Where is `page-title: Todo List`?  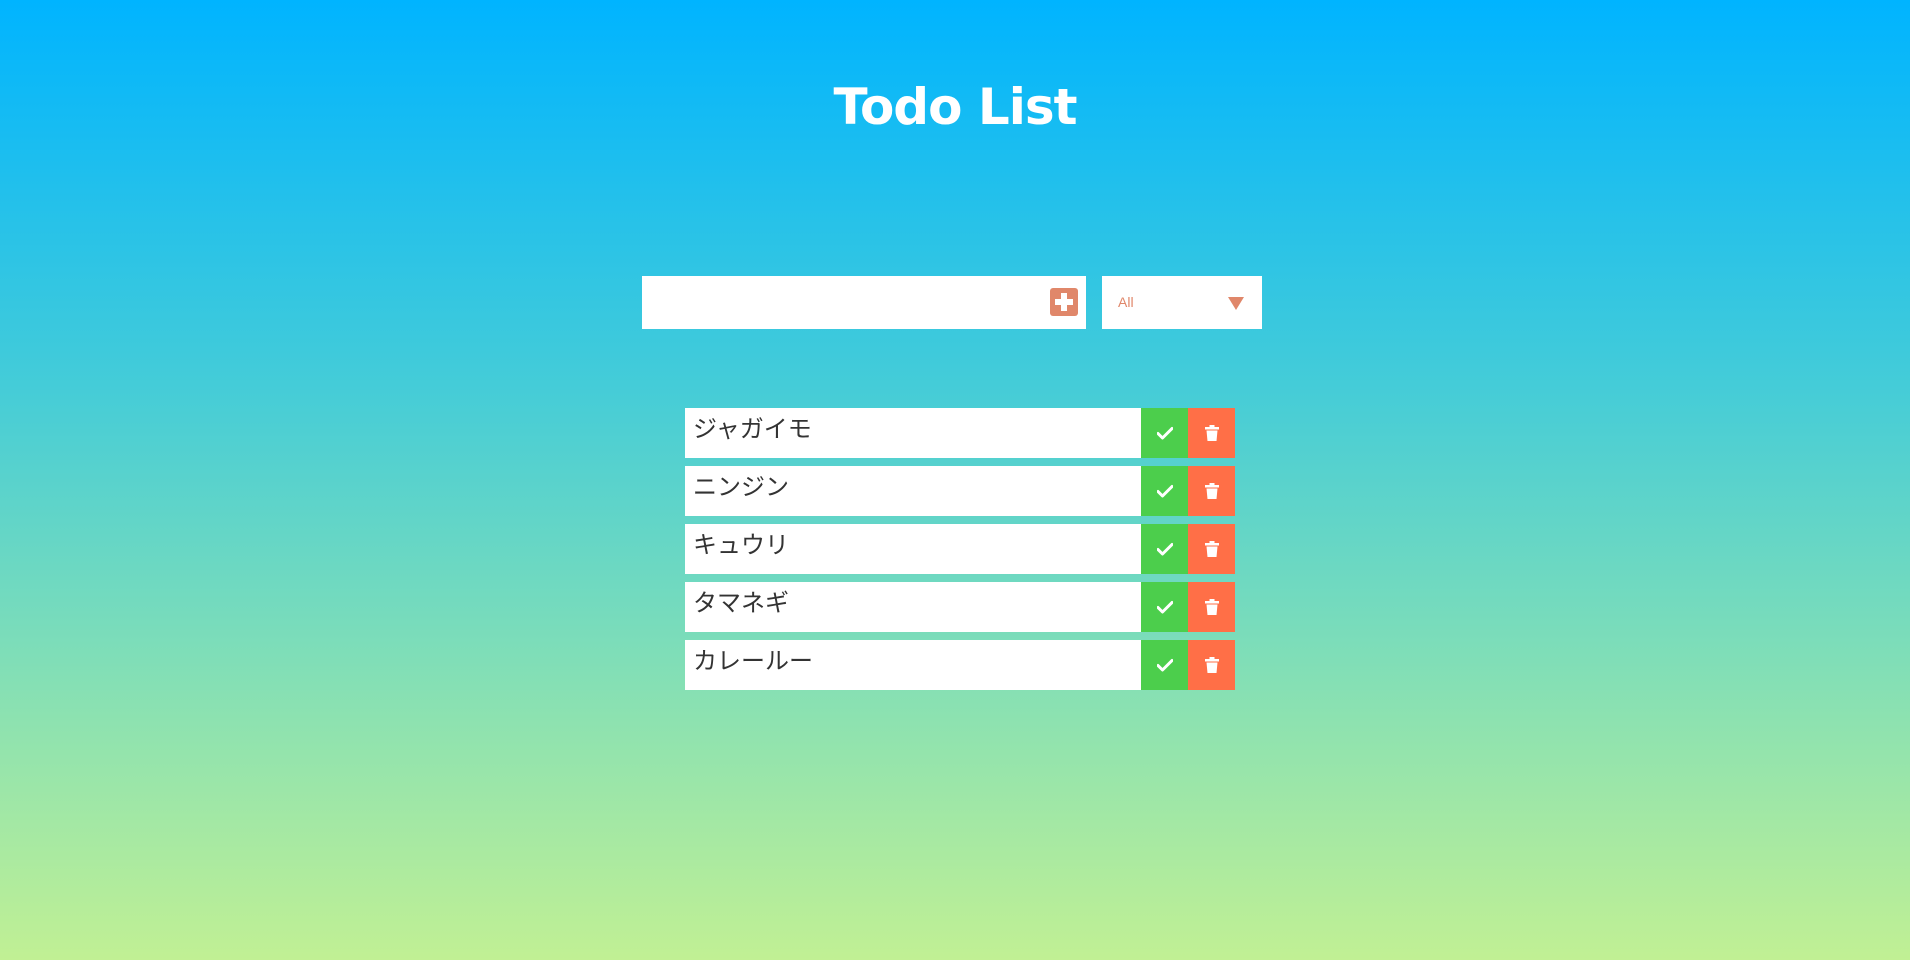 page-title: Todo List is located at coordinates (955, 107).